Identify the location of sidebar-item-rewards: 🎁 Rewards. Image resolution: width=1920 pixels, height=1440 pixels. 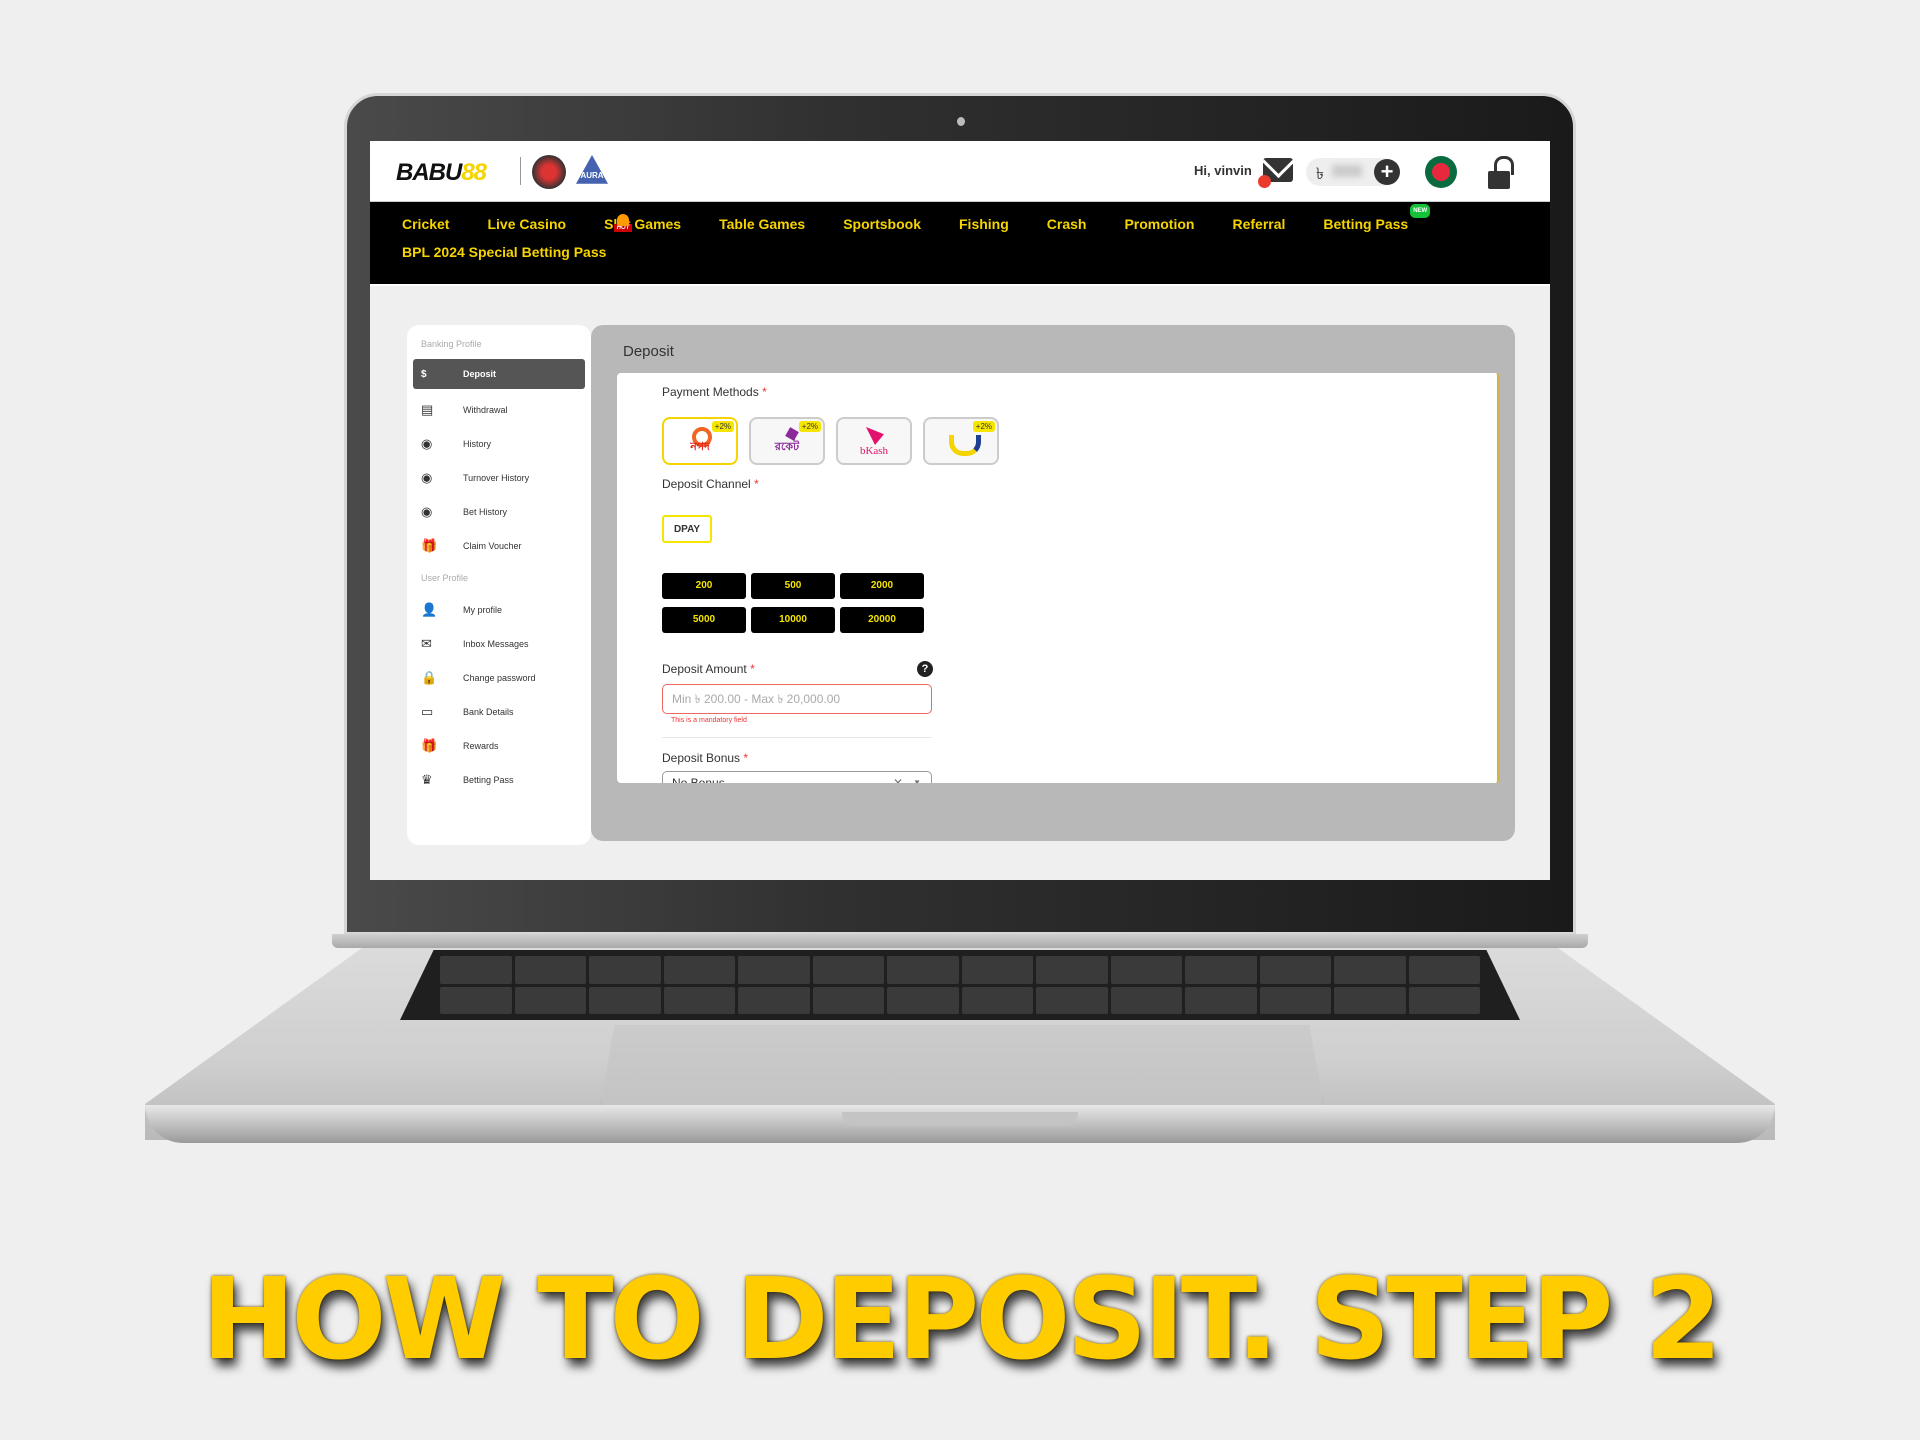
(499, 746).